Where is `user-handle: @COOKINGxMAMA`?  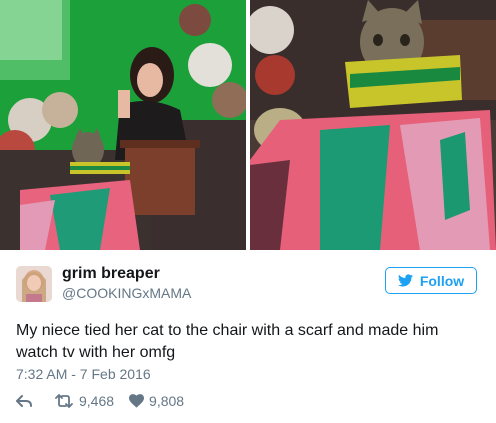
user-handle: @COOKINGxMAMA is located at coordinates (126, 293).